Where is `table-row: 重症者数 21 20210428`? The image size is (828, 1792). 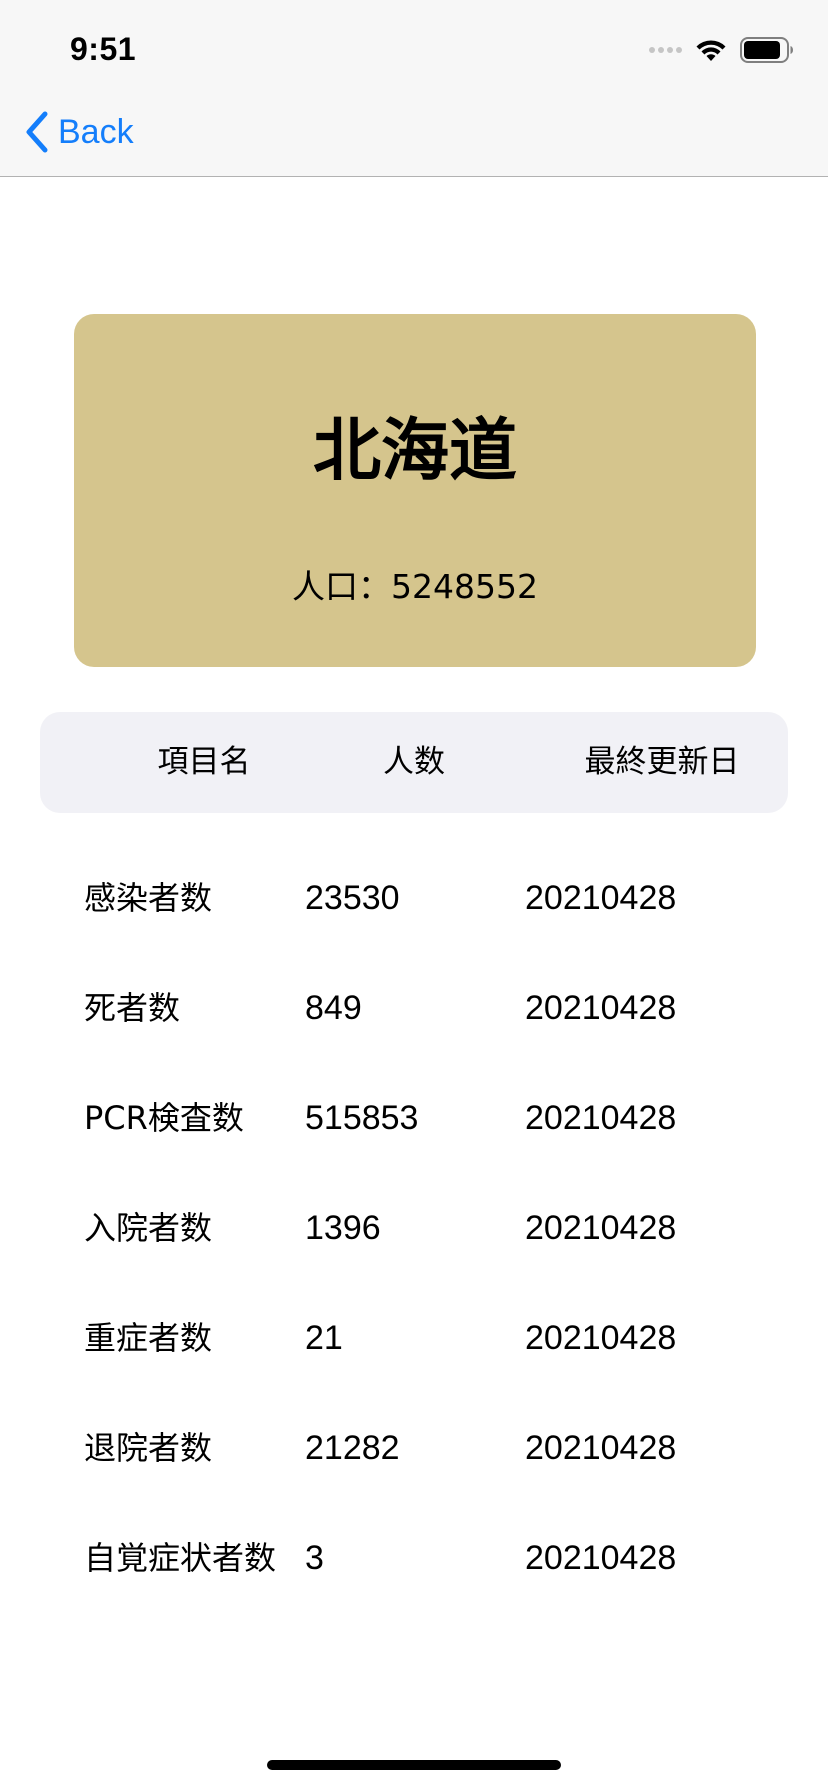 table-row: 重症者数 21 20210428 is located at coordinates (414, 1338).